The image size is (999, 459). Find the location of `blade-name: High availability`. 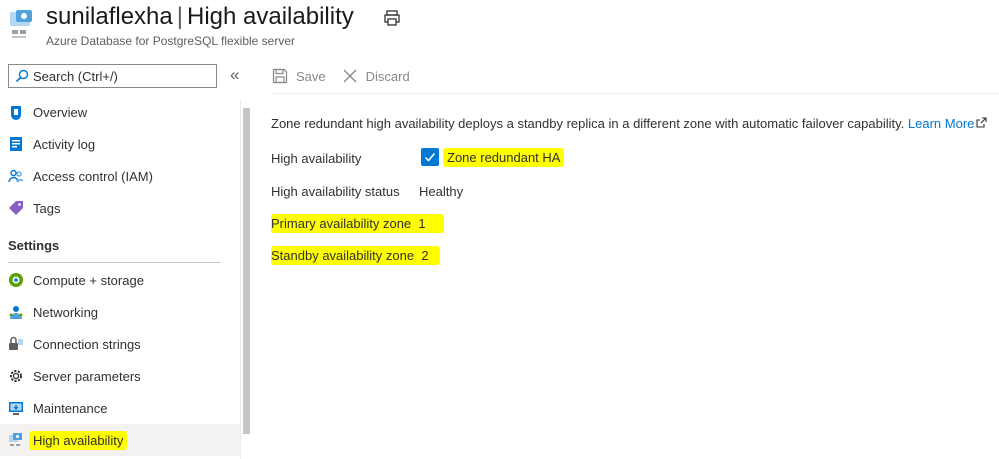

blade-name: High availability is located at coordinates (270, 16).